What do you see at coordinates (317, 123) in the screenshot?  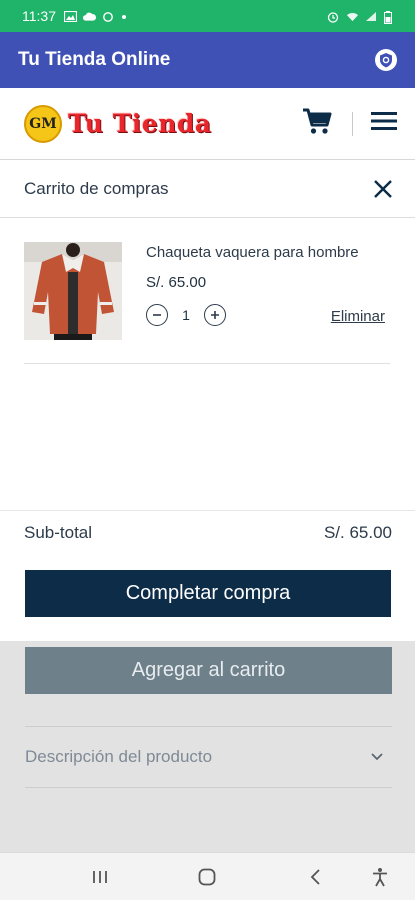 I see `cart-icon` at bounding box center [317, 123].